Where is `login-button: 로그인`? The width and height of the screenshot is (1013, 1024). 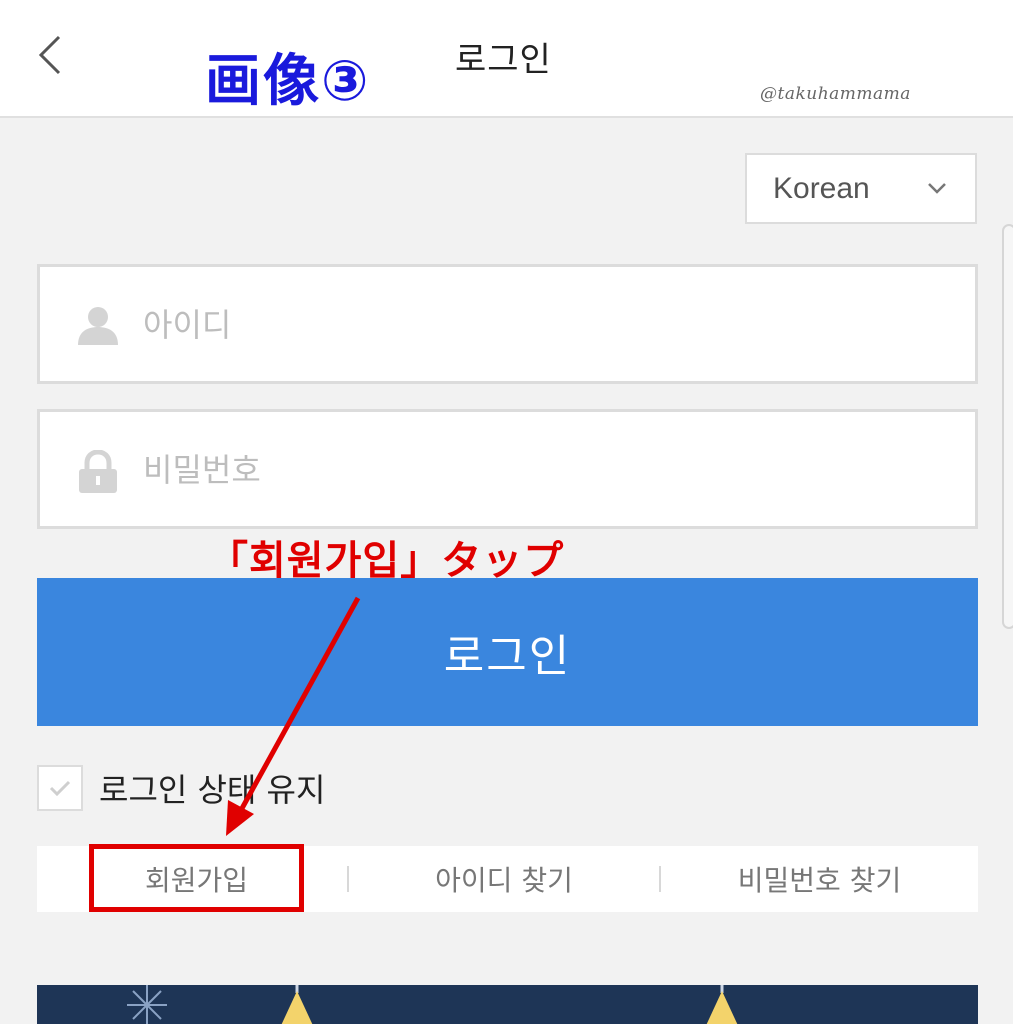
login-button: 로그인 is located at coordinates (507, 652).